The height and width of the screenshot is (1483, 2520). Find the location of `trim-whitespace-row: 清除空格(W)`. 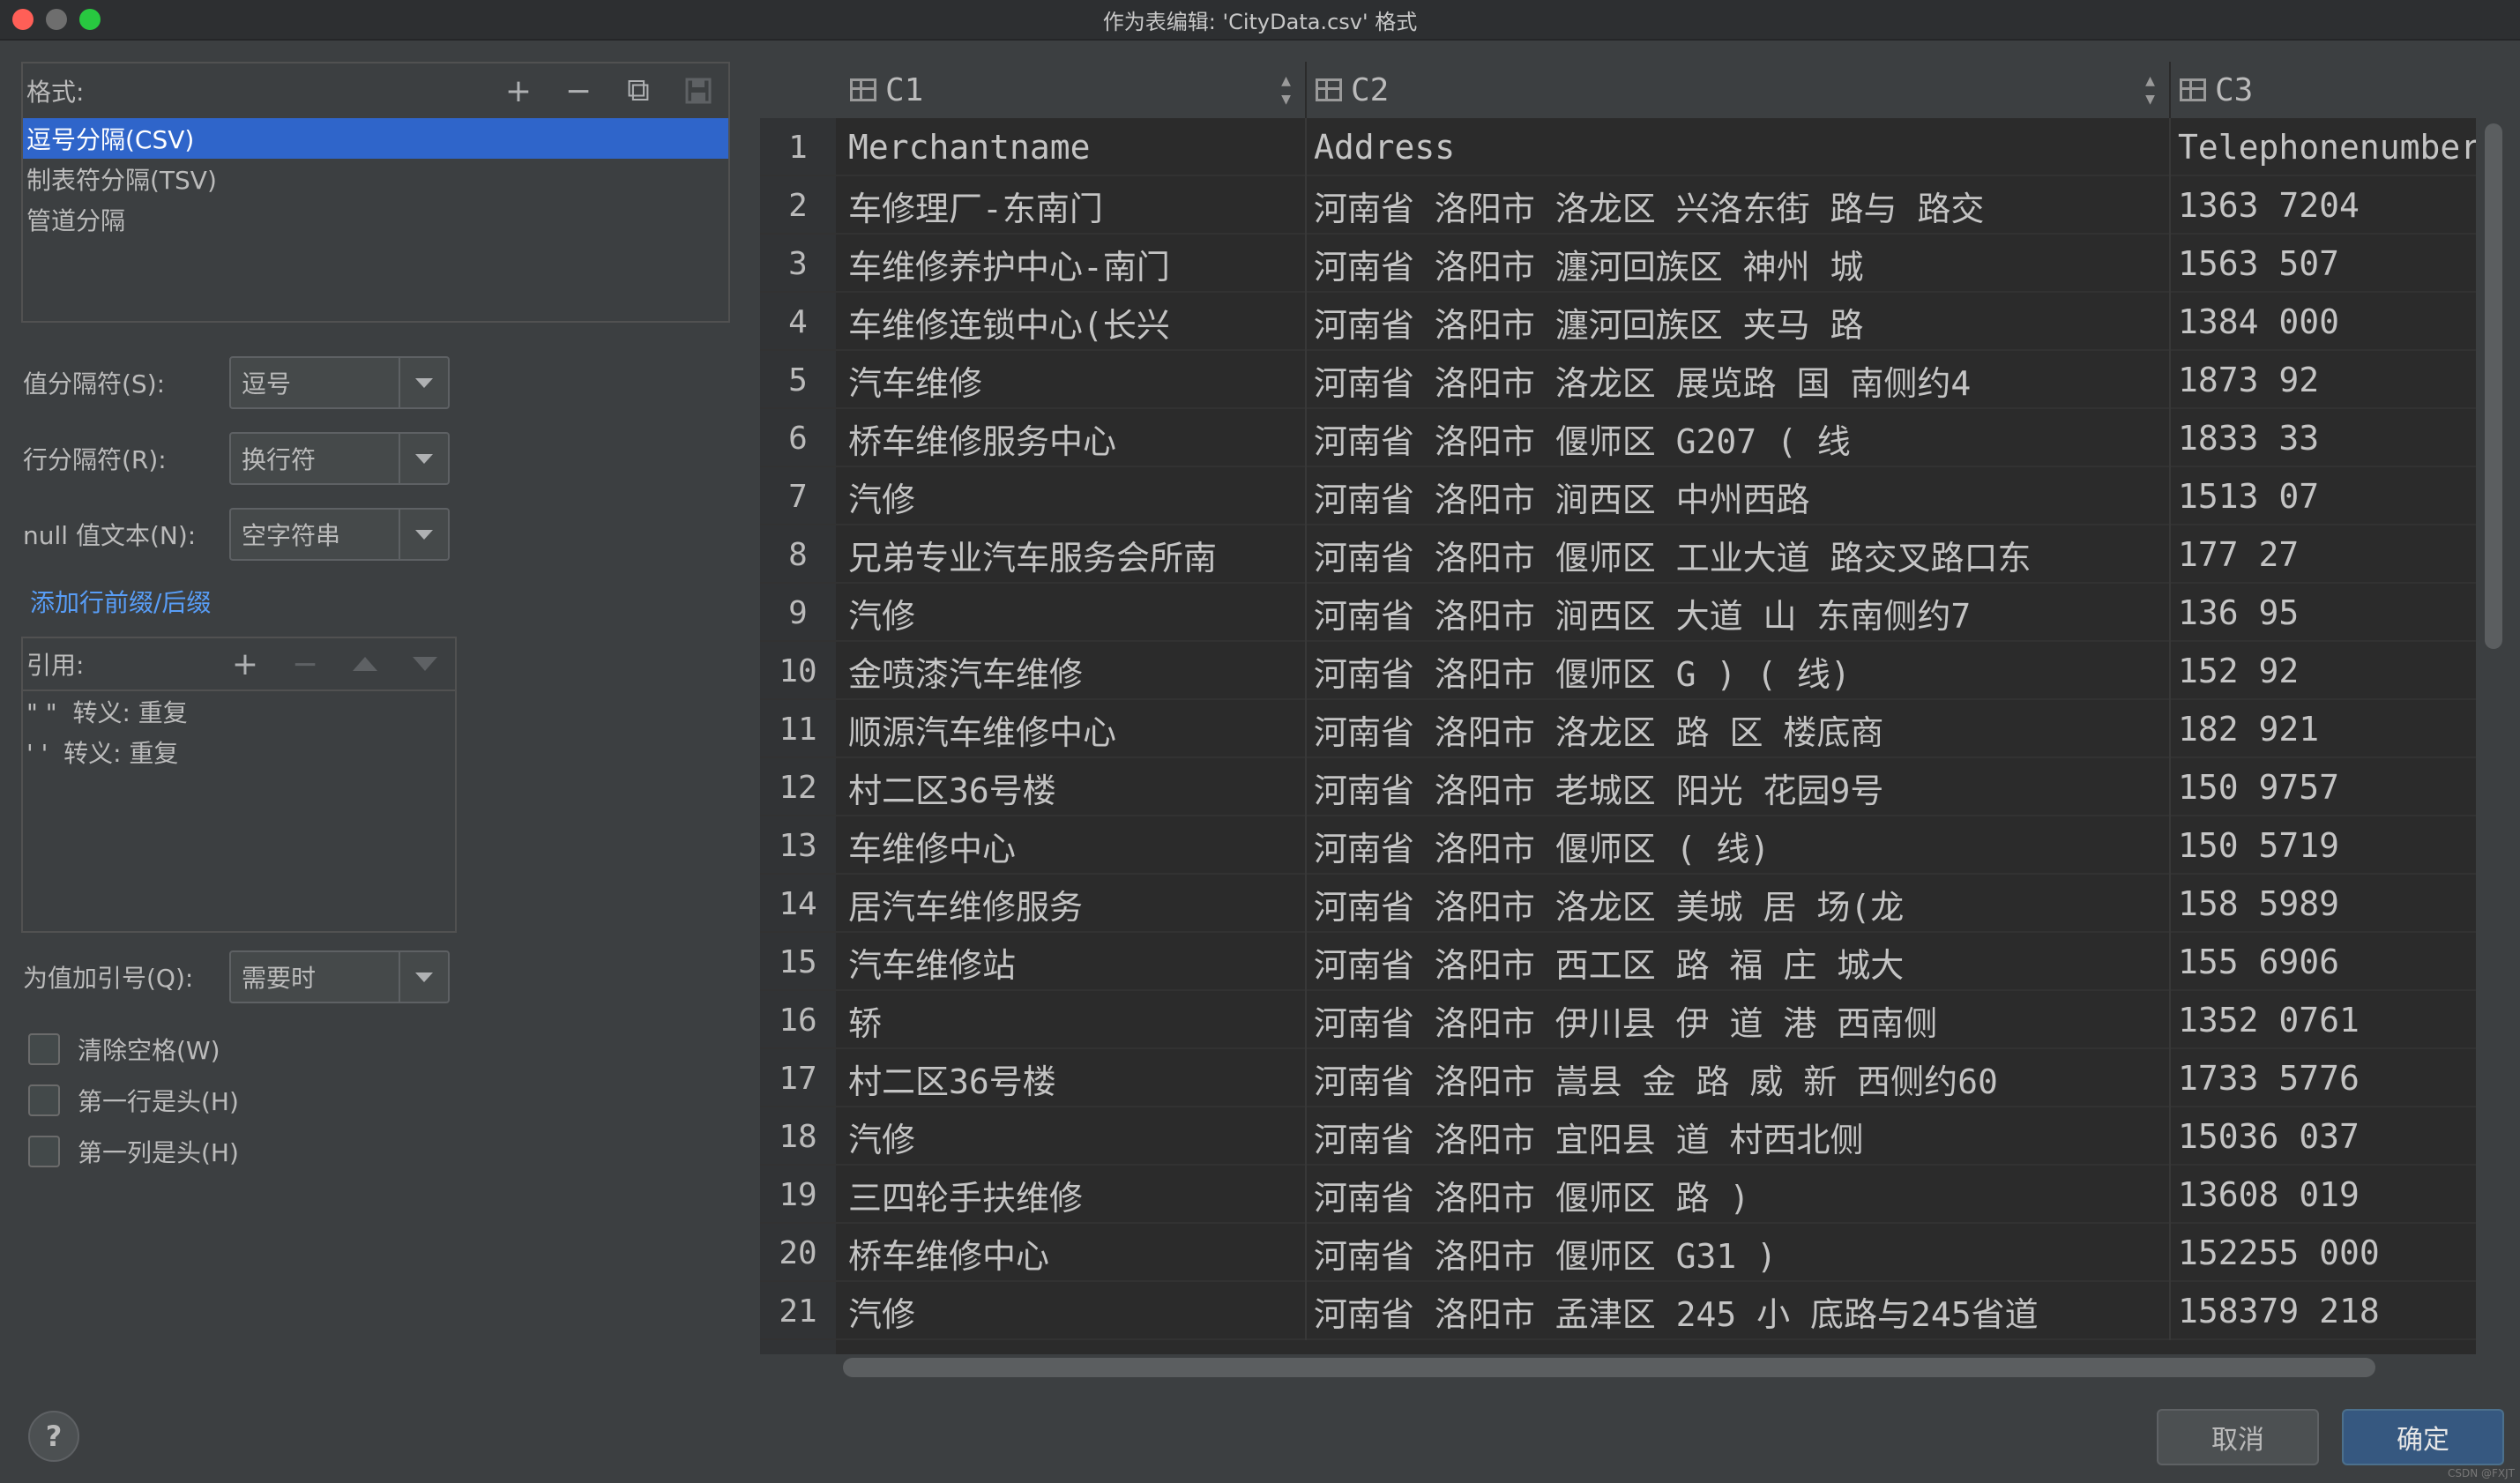

trim-whitespace-row: 清除空格(W) is located at coordinates (124, 1049).